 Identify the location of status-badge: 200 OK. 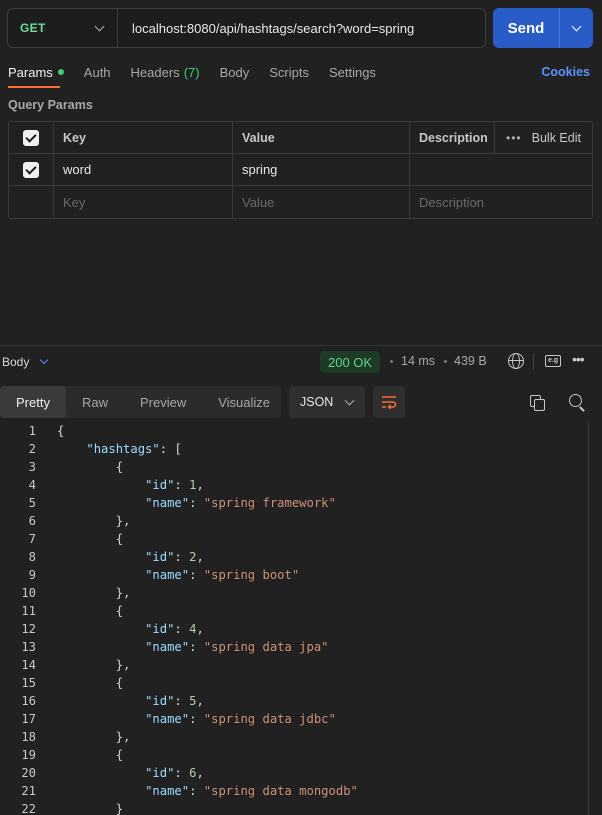
(350, 362).